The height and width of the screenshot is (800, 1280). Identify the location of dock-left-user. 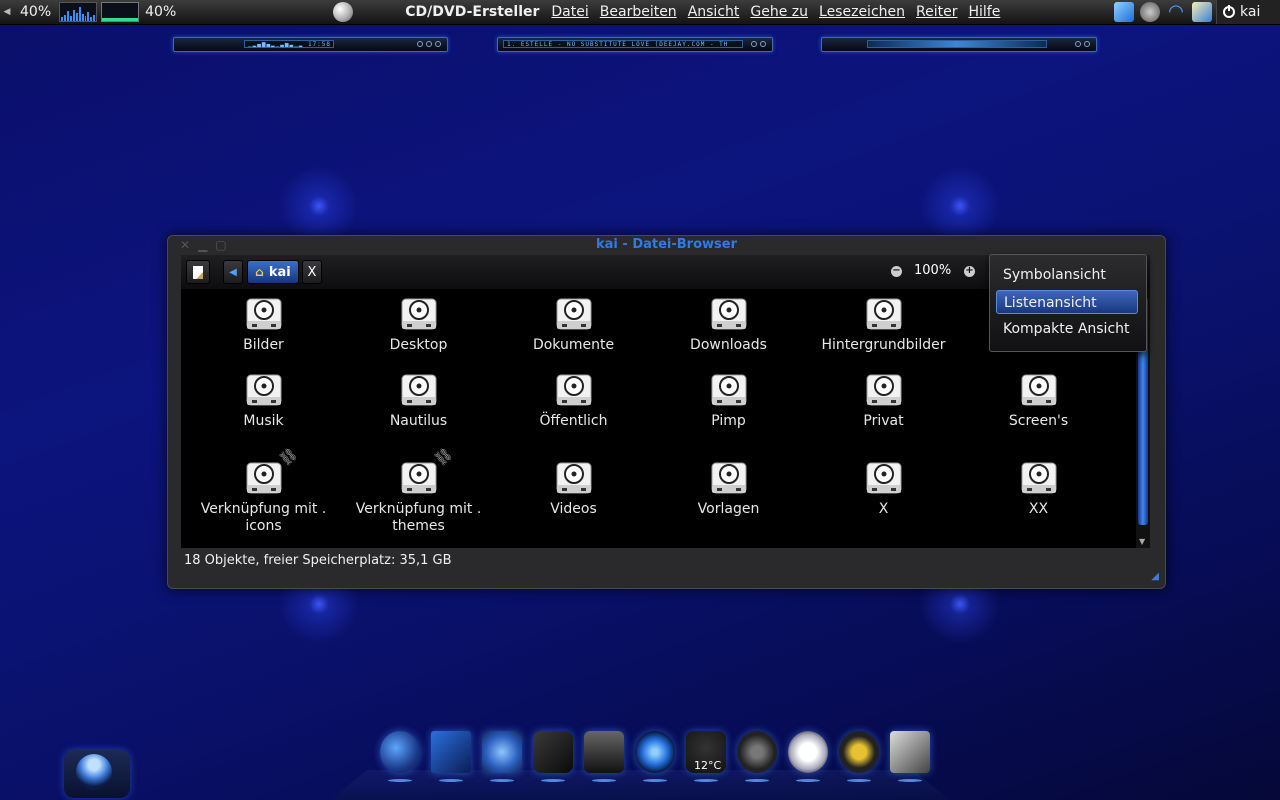
(97, 774).